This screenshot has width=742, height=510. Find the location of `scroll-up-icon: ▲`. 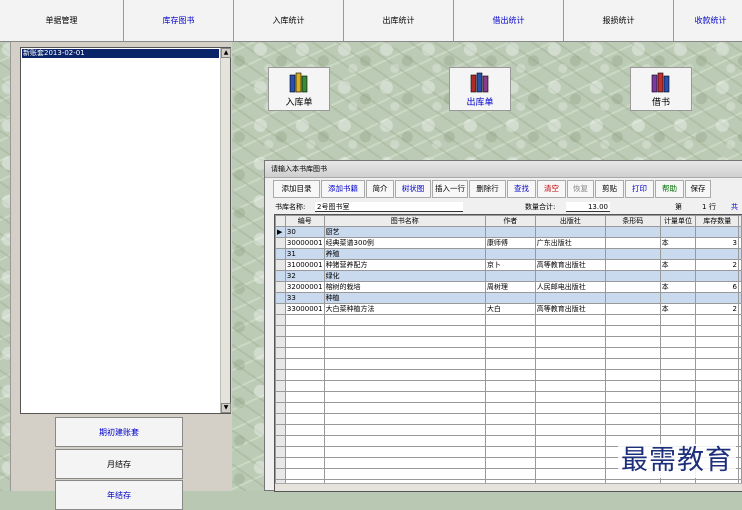

scroll-up-icon: ▲ is located at coordinates (226, 53).